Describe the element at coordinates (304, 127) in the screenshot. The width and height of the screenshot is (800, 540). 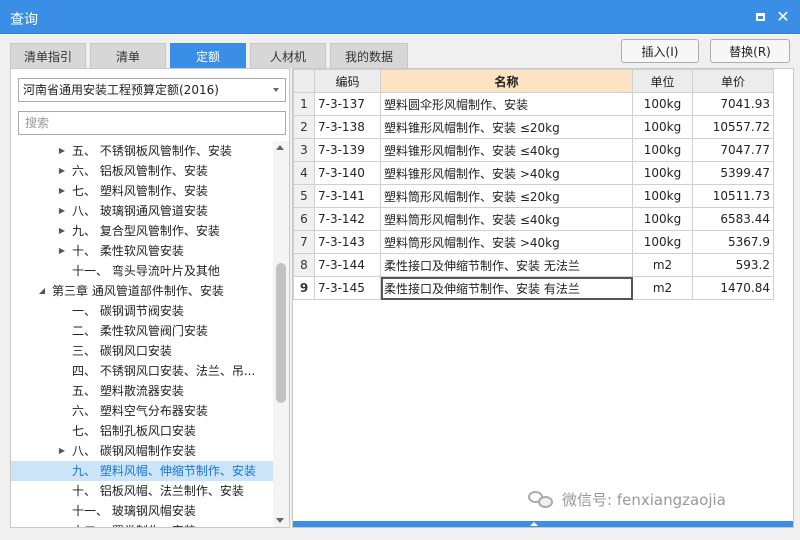
I see `row-number-cell: 2` at that location.